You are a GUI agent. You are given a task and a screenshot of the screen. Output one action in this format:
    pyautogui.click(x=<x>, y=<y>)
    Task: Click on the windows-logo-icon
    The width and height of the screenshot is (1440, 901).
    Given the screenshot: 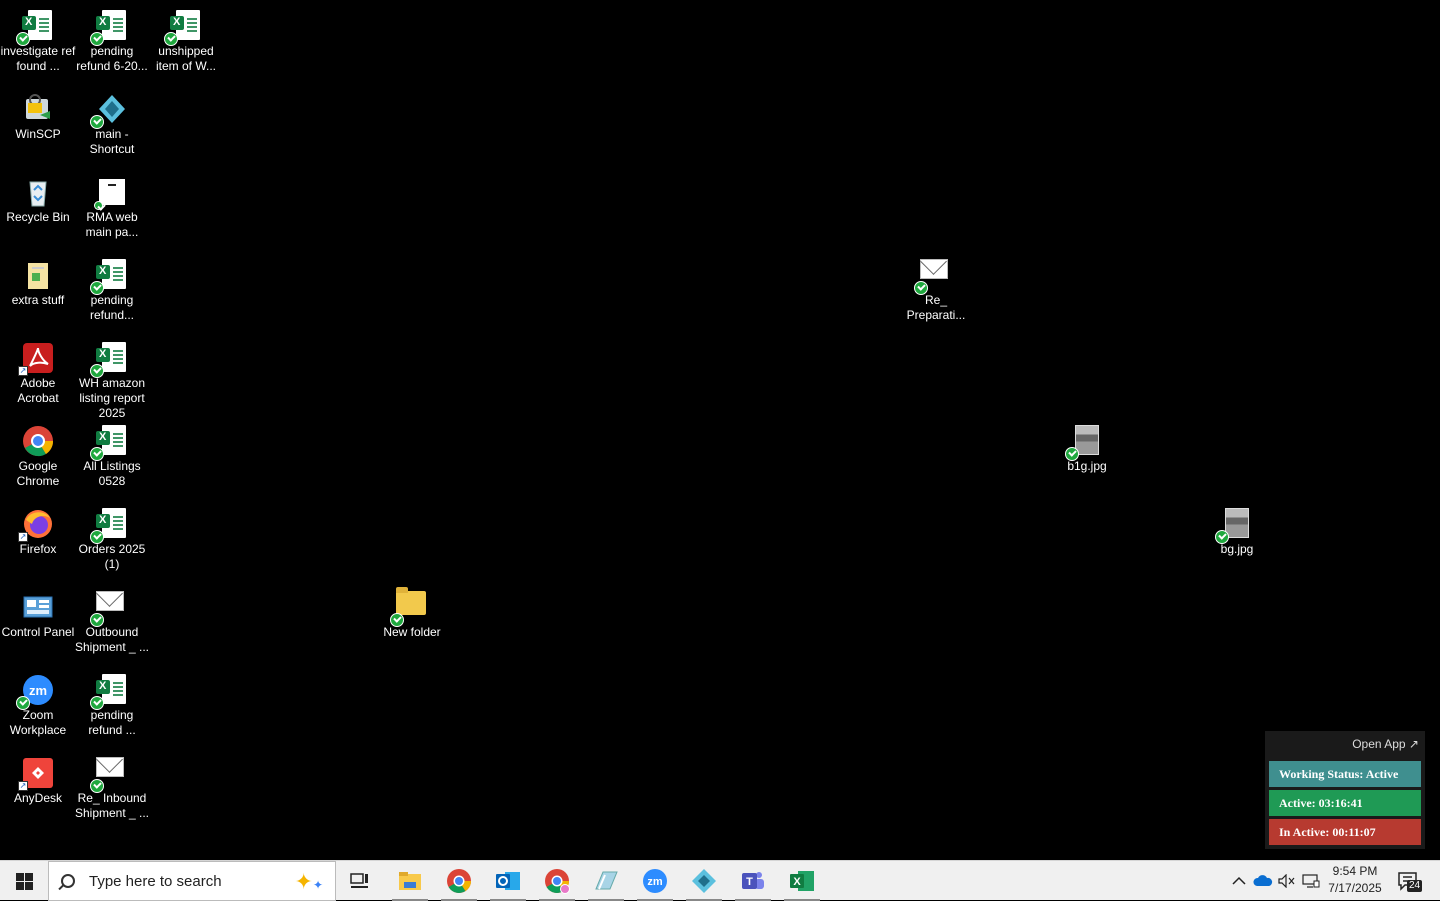 What is the action you would take?
    pyautogui.click(x=24, y=881)
    